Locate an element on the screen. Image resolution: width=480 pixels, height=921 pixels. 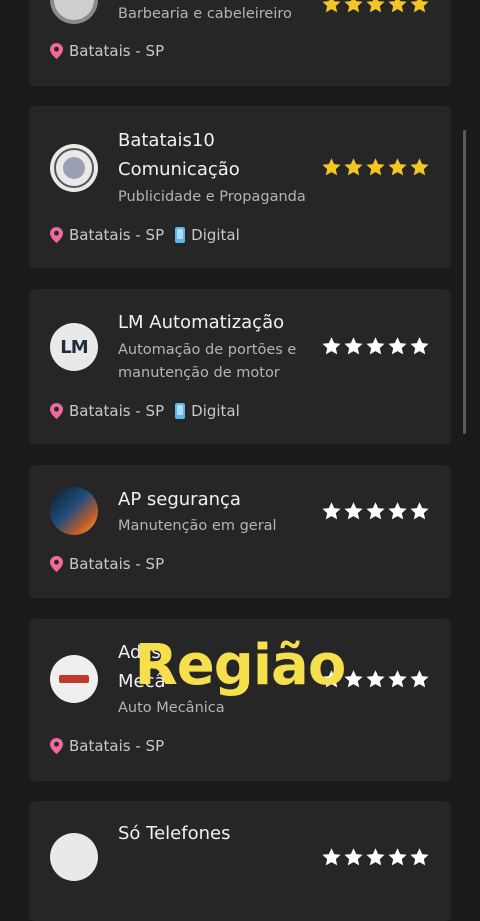
listing-name: AP segurança is located at coordinates (179, 499).